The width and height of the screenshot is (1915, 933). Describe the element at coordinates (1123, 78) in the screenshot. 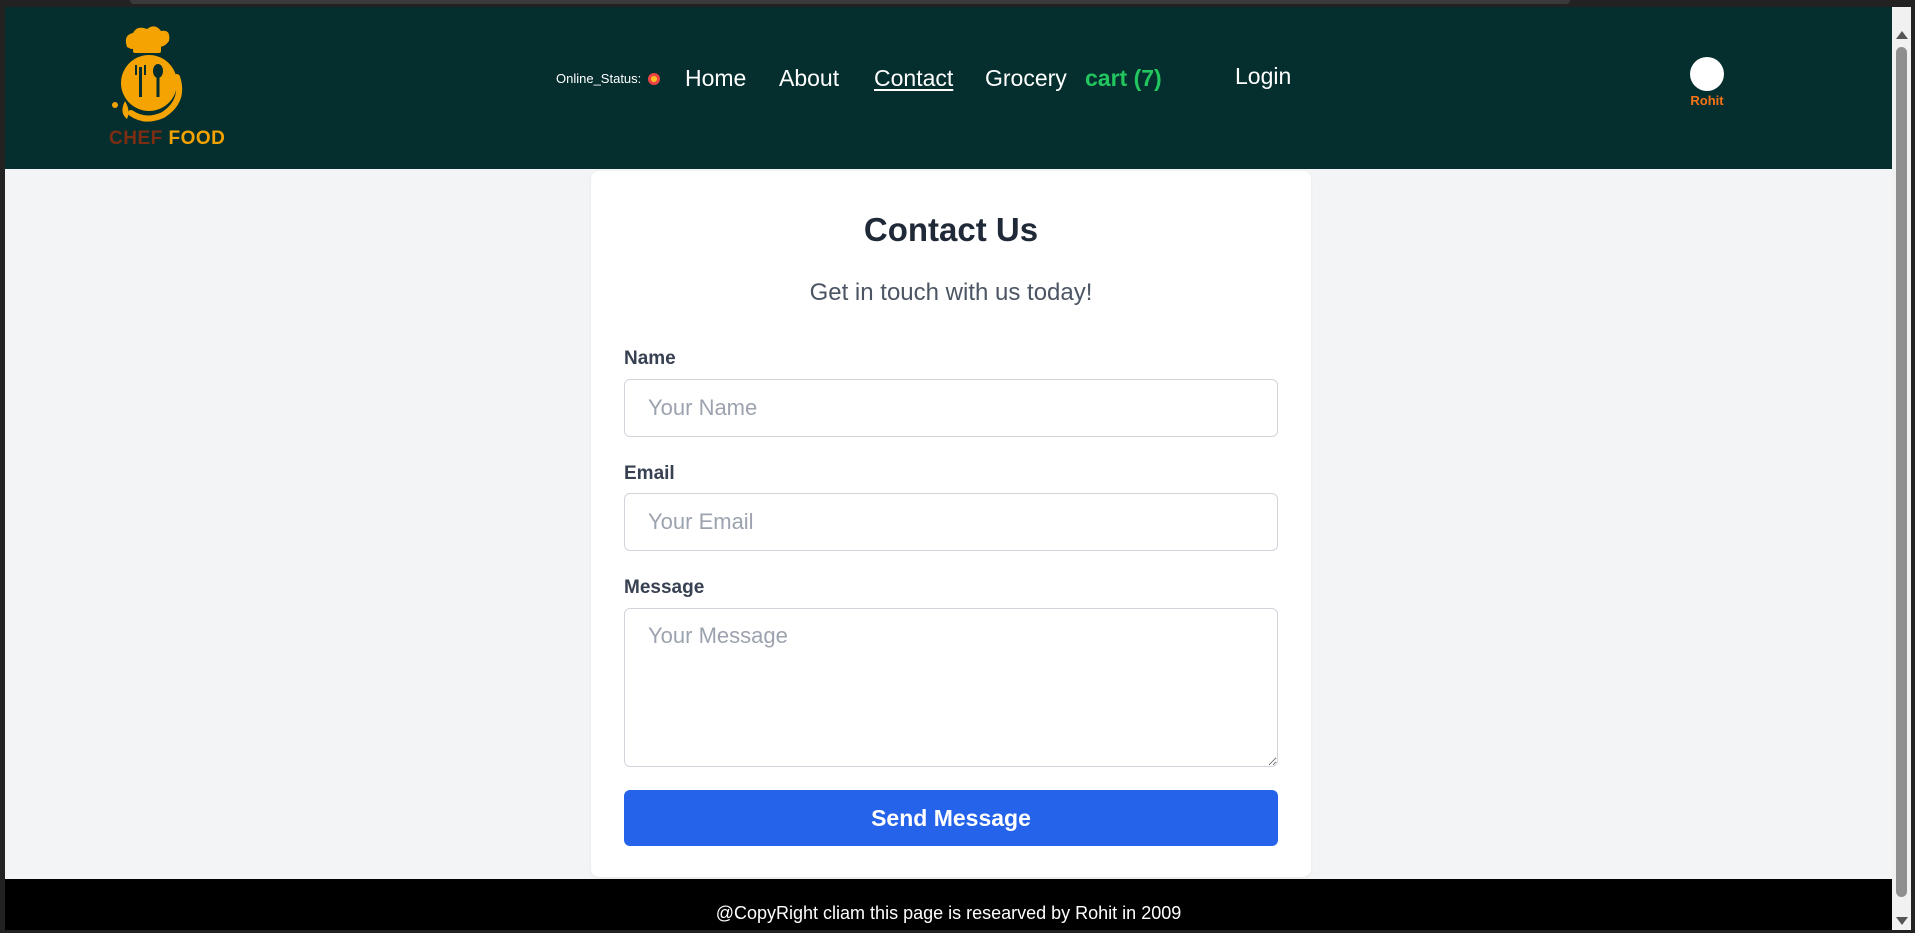

I see `nav-link-cart: cart (7)` at that location.